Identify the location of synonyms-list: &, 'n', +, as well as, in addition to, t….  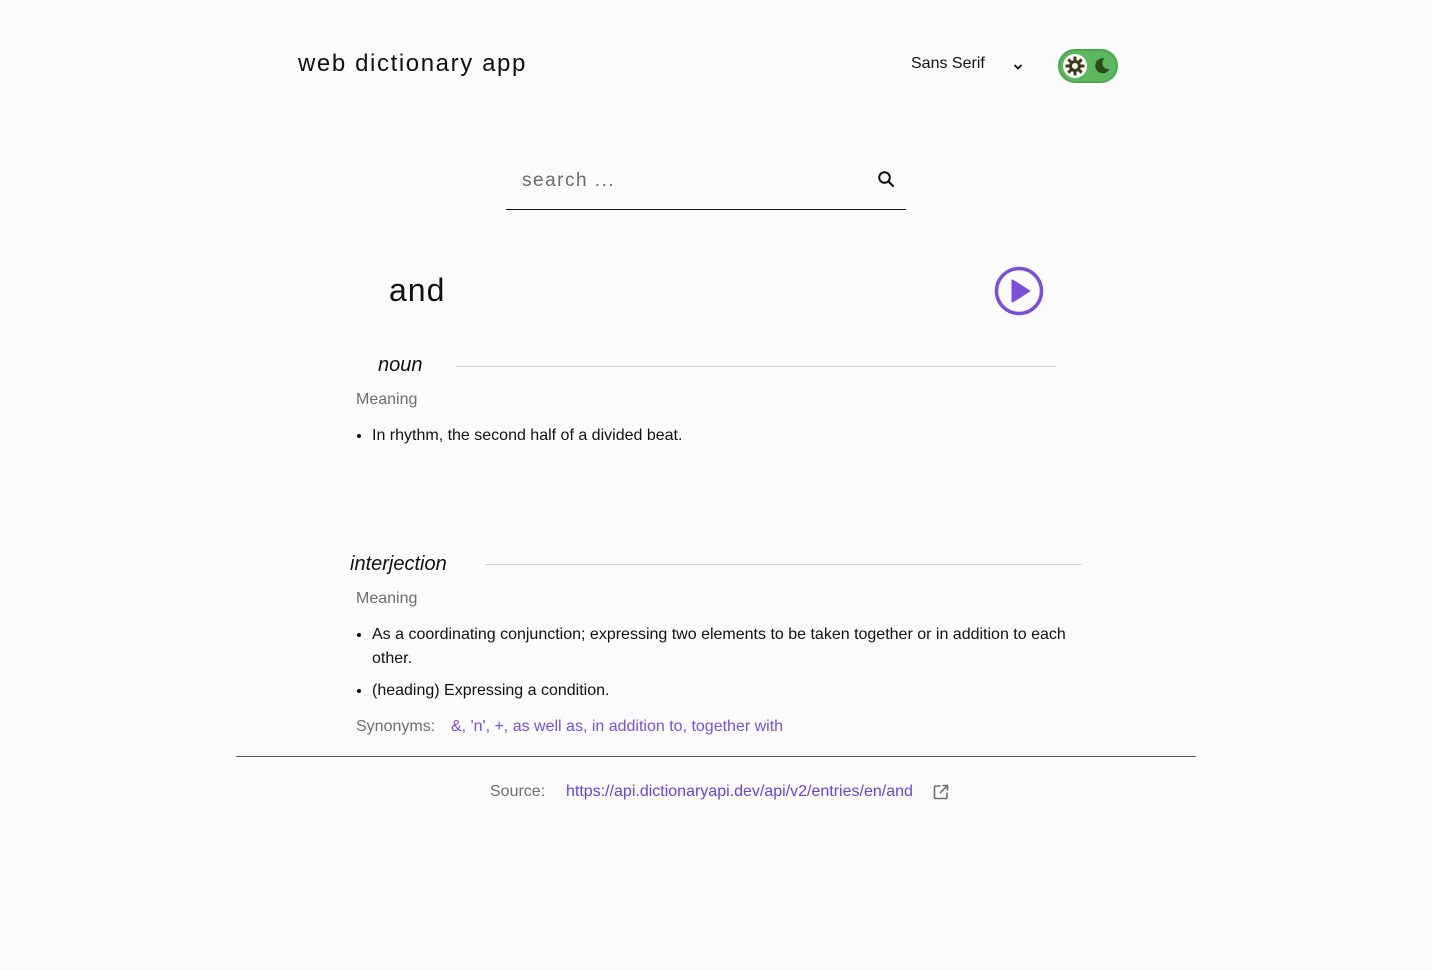
(617, 727).